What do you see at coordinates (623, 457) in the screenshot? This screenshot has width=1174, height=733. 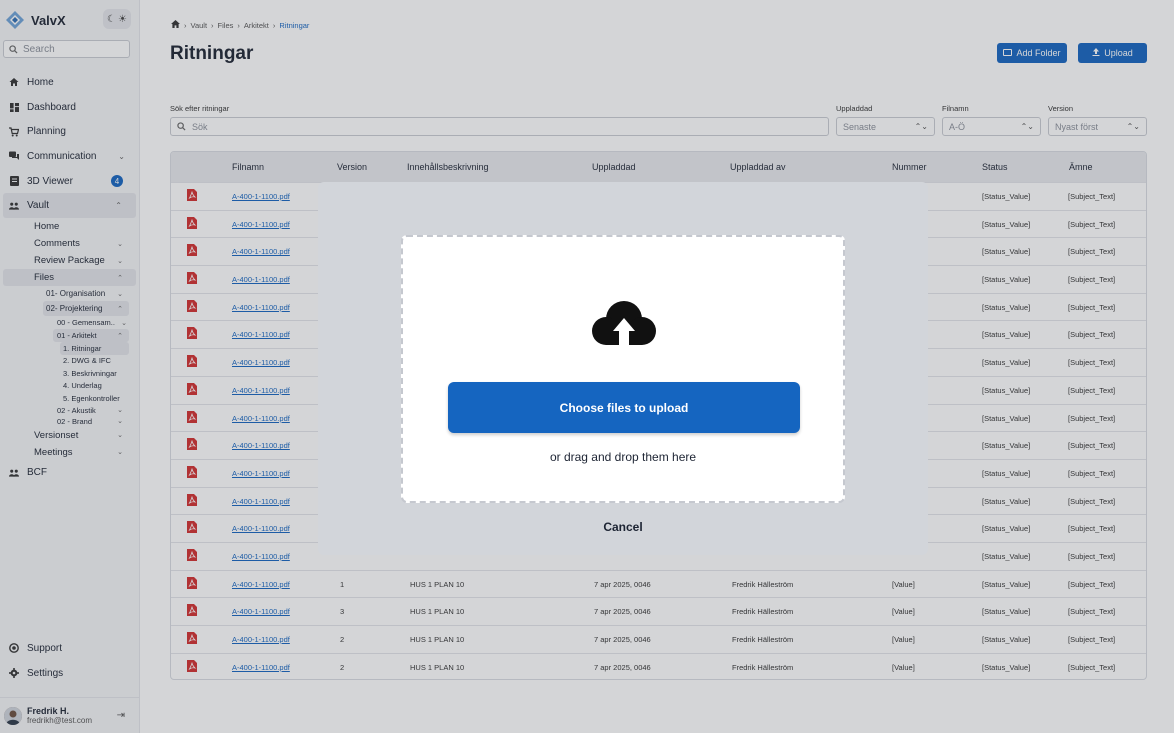 I see `drag-drop-hint: or drag and drop them here` at bounding box center [623, 457].